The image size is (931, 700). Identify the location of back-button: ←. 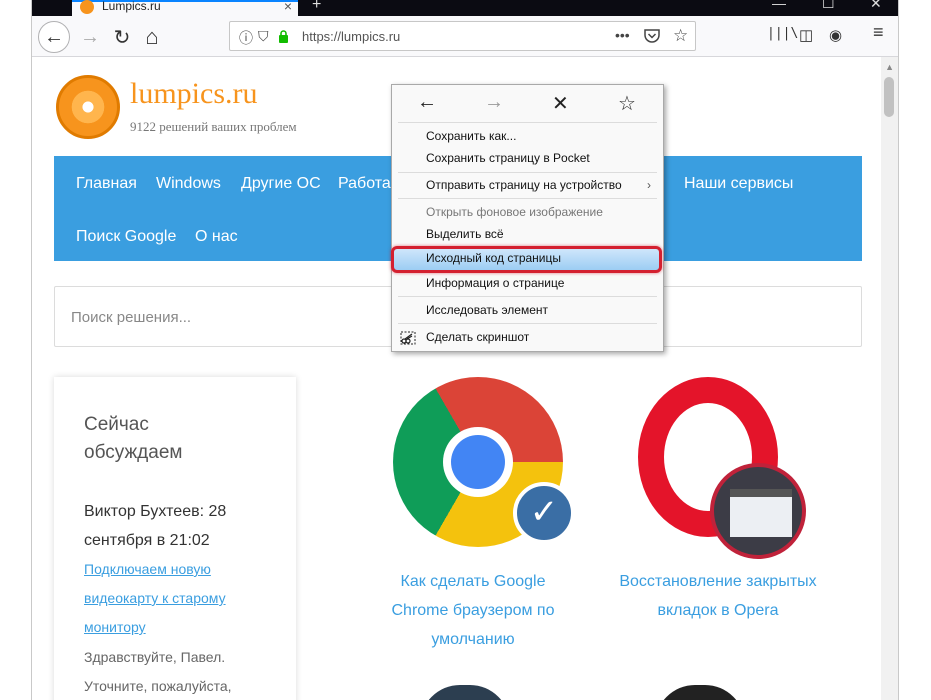
(54, 37).